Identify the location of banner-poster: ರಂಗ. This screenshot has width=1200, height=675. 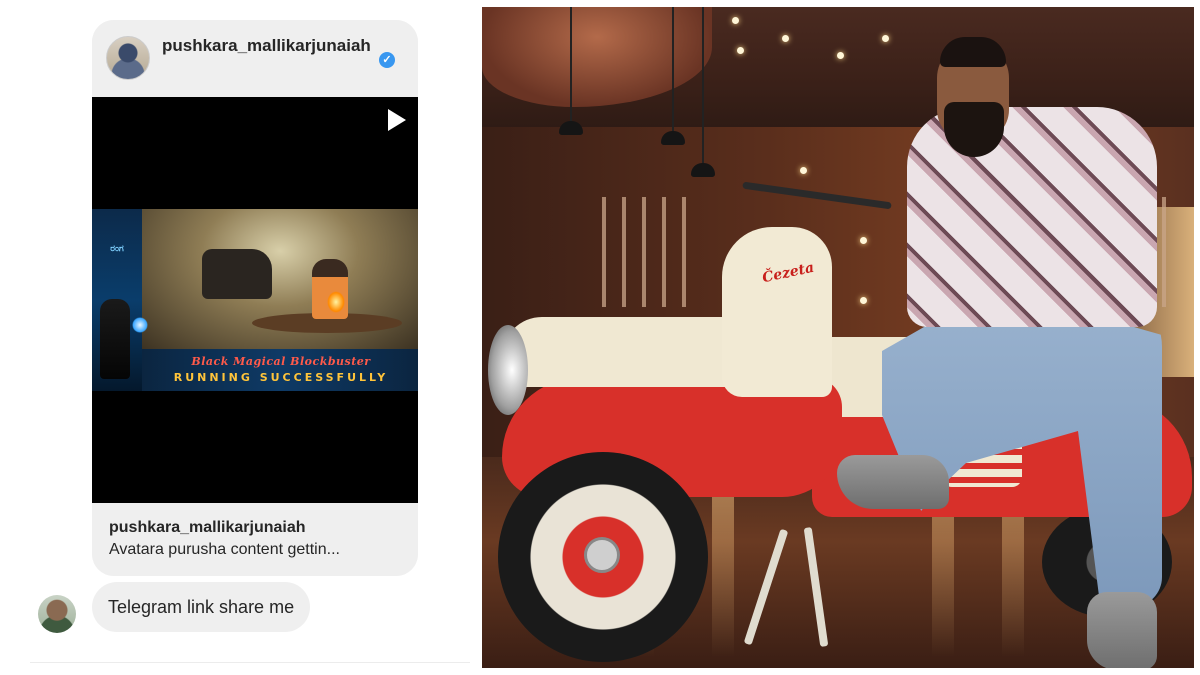
(117, 300).